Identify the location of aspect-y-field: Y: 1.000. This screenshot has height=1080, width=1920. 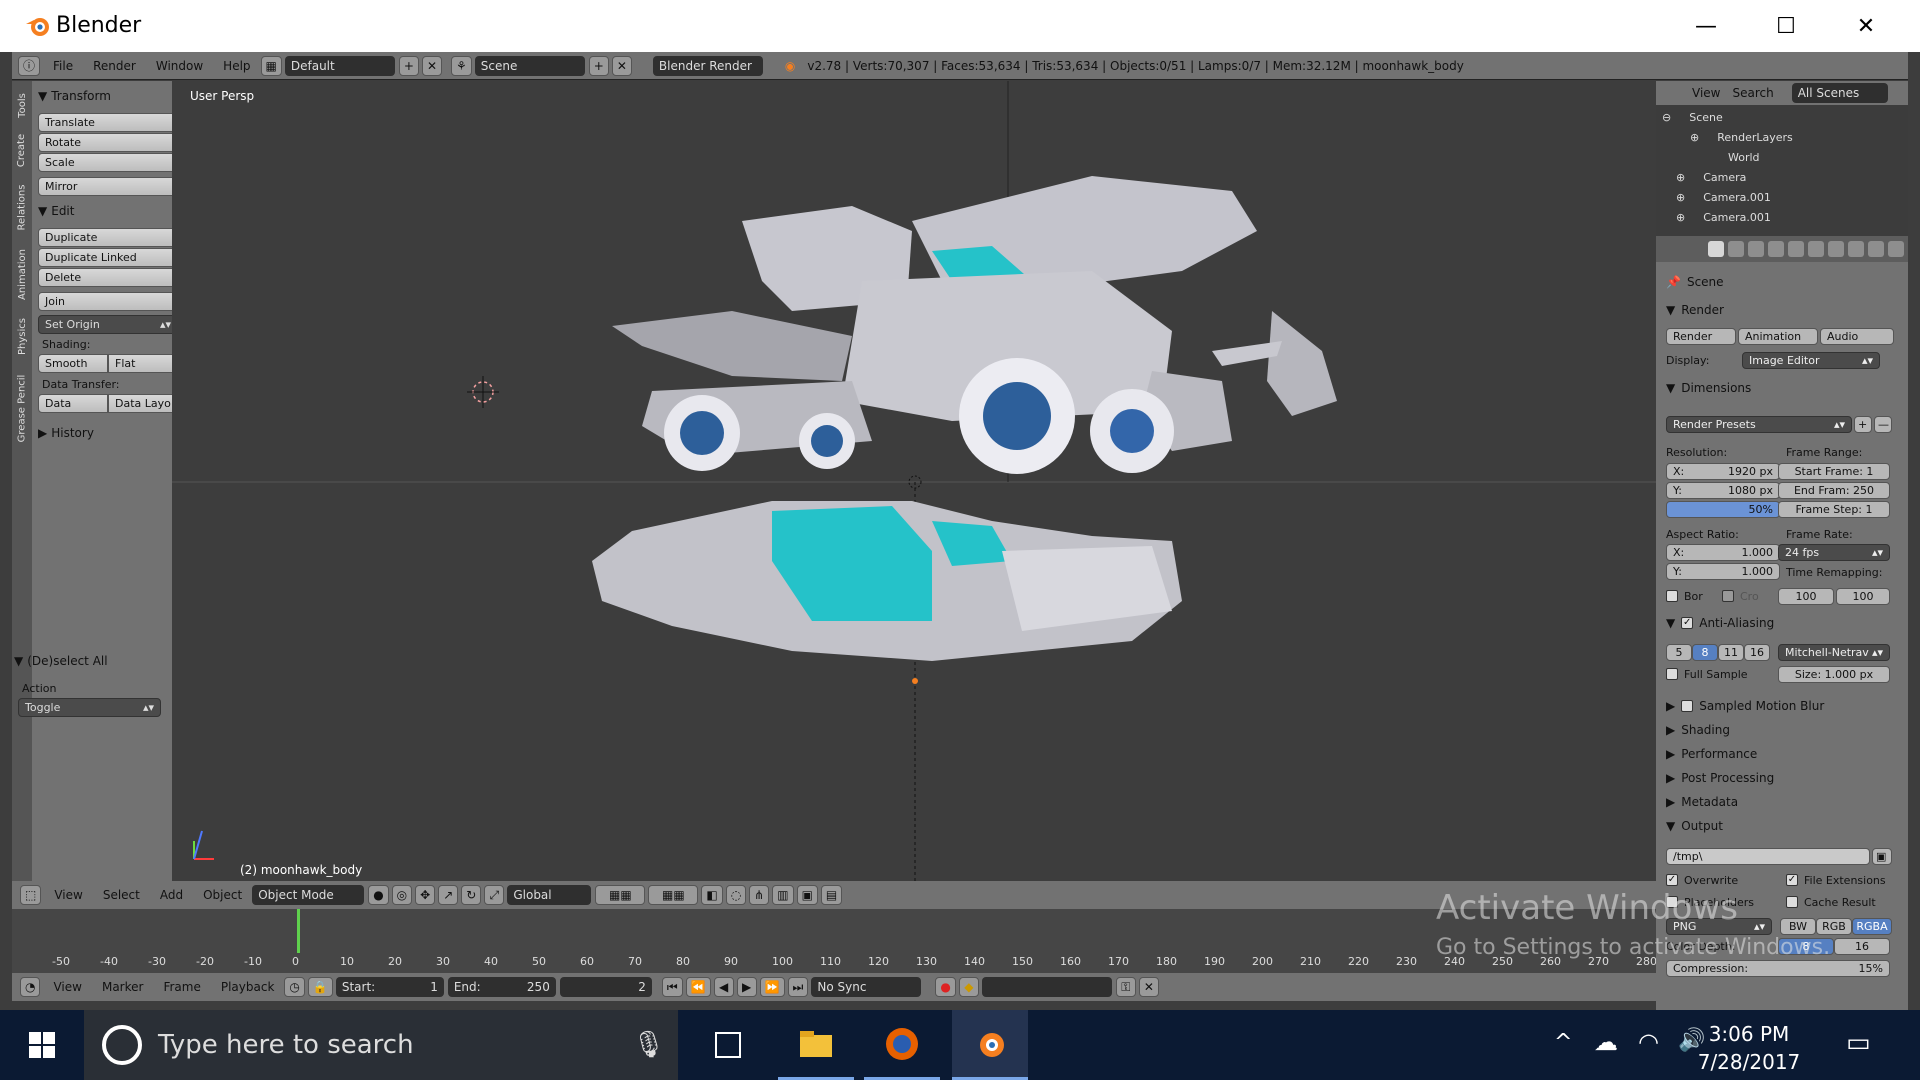
(1723, 571).